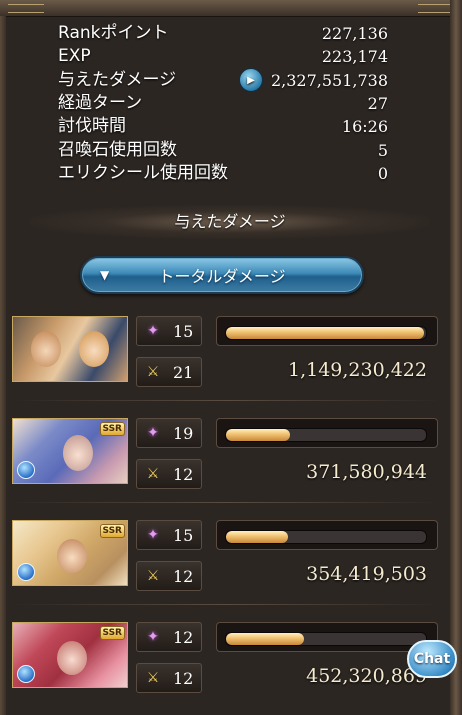 The image size is (462, 715). Describe the element at coordinates (226, 353) in the screenshot. I see `character-row: ✦ 15 ⚔ 21 1,149,230,422` at that location.